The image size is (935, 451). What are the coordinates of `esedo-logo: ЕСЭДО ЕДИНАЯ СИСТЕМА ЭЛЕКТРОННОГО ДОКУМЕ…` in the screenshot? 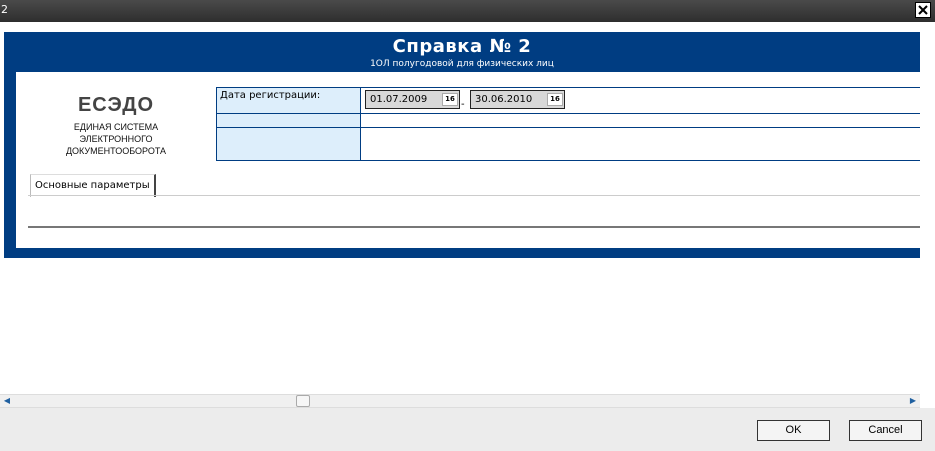 It's located at (116, 125).